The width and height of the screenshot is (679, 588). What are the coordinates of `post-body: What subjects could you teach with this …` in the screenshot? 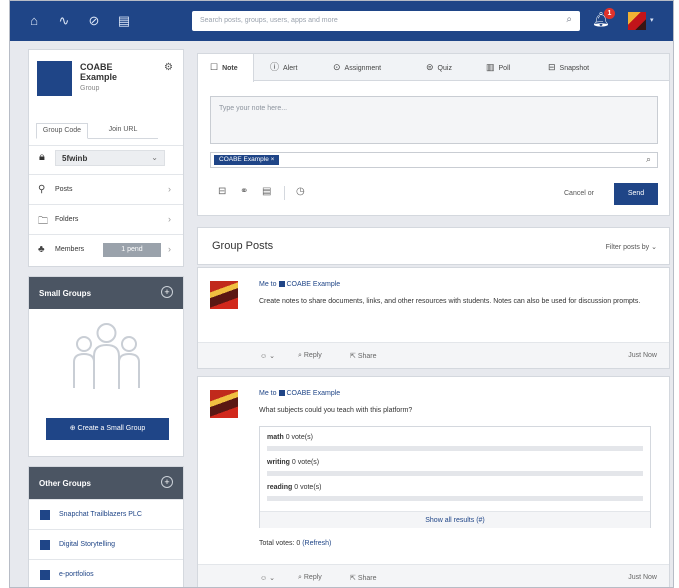 It's located at (336, 410).